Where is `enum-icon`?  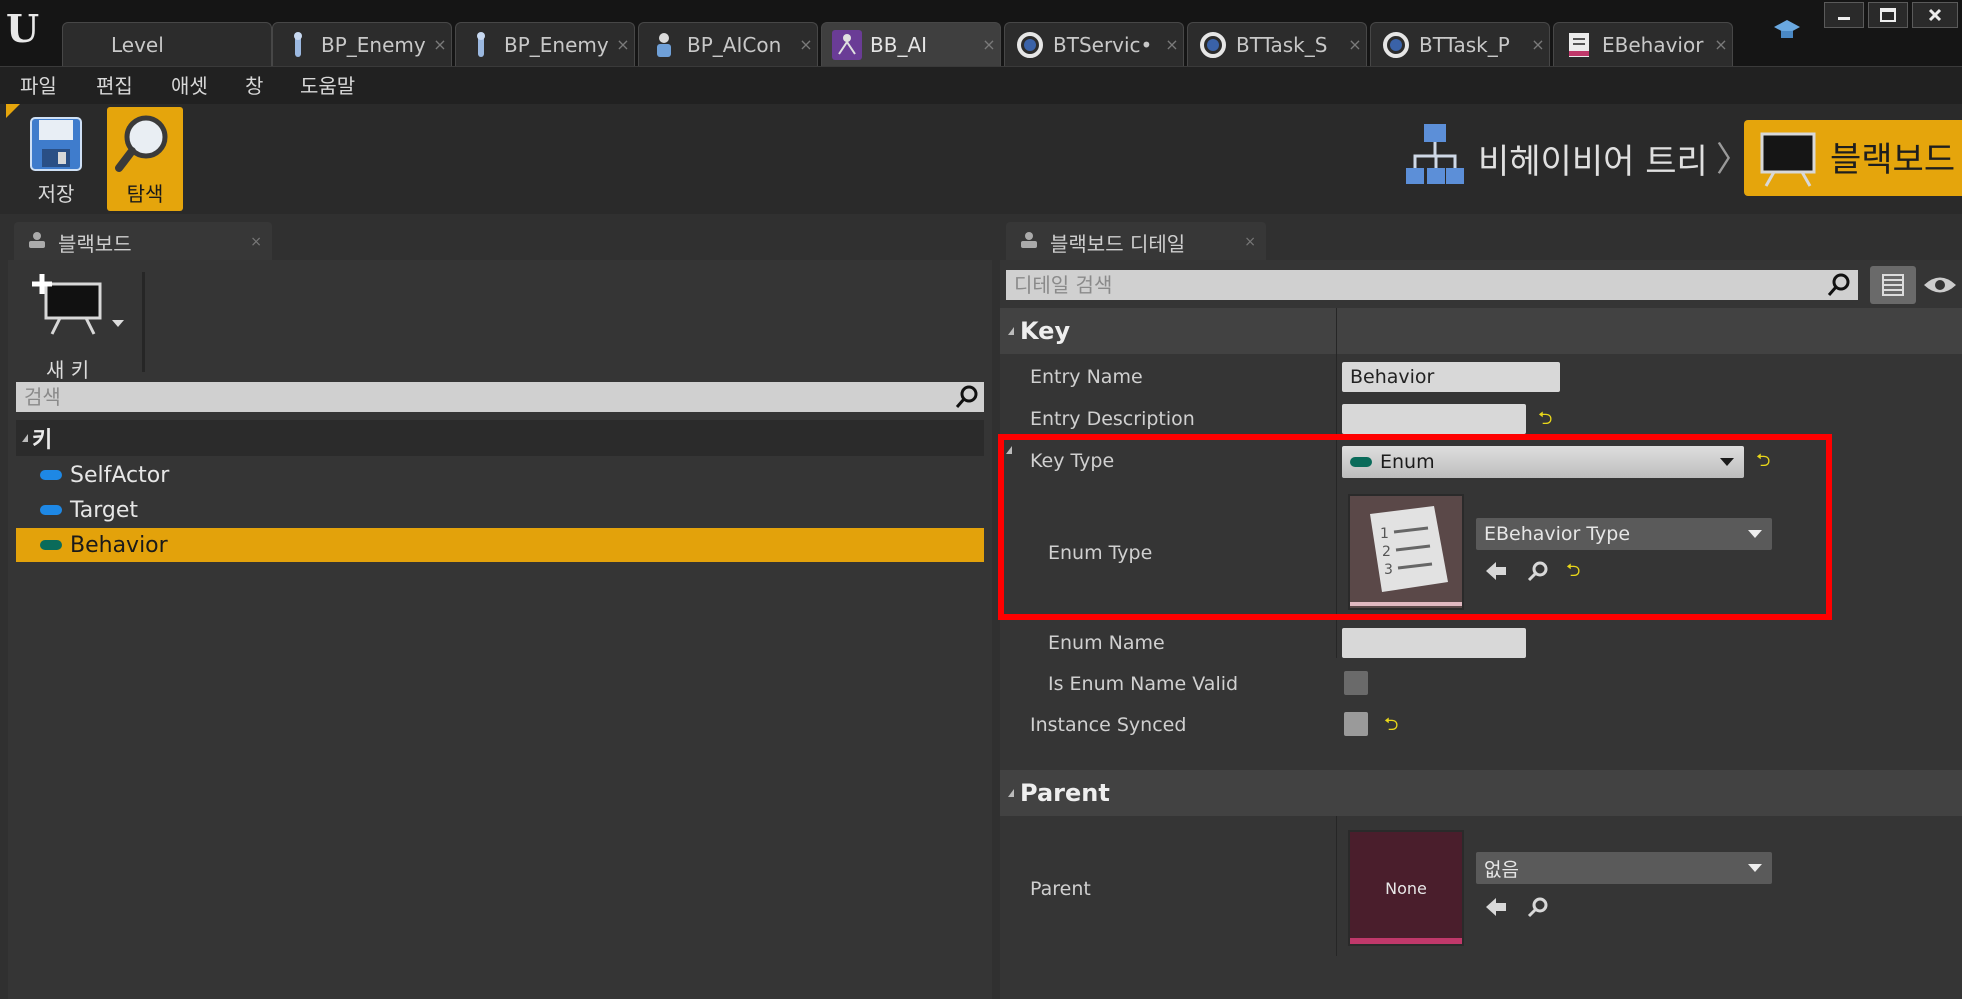 enum-icon is located at coordinates (1579, 45).